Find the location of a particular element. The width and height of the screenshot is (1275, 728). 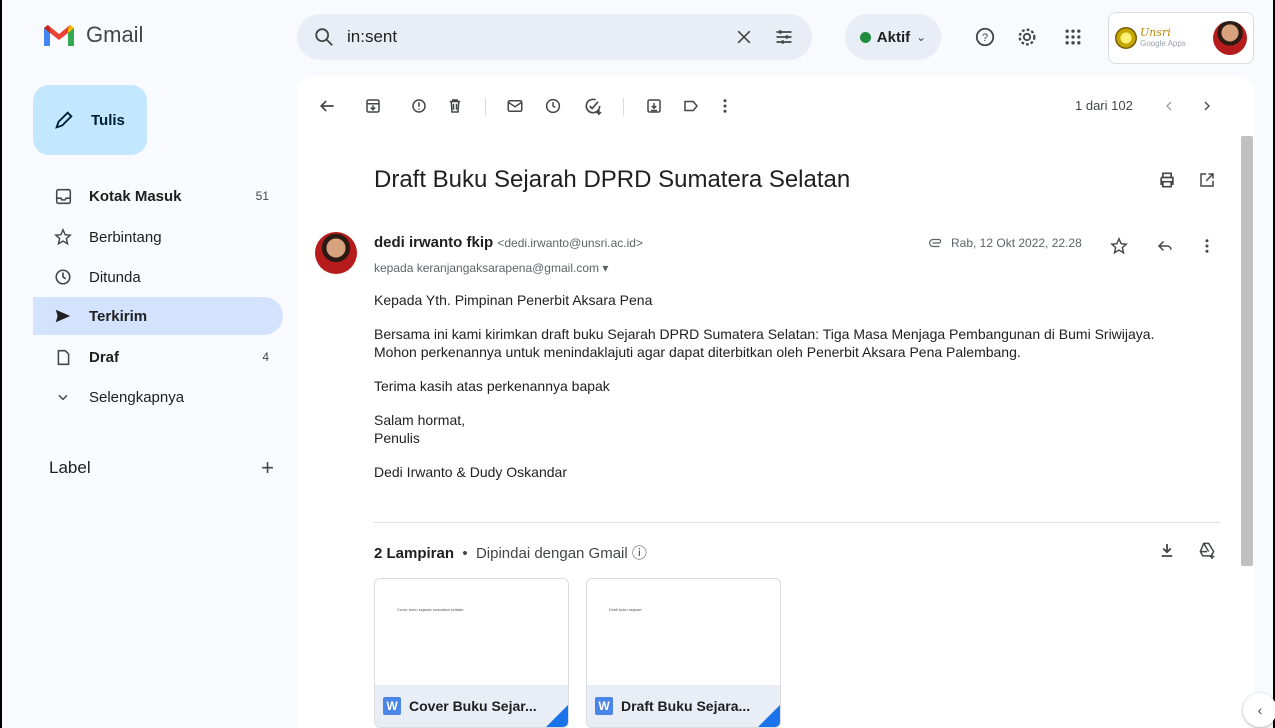

nav-label: Selengkapnya is located at coordinates (137, 397).